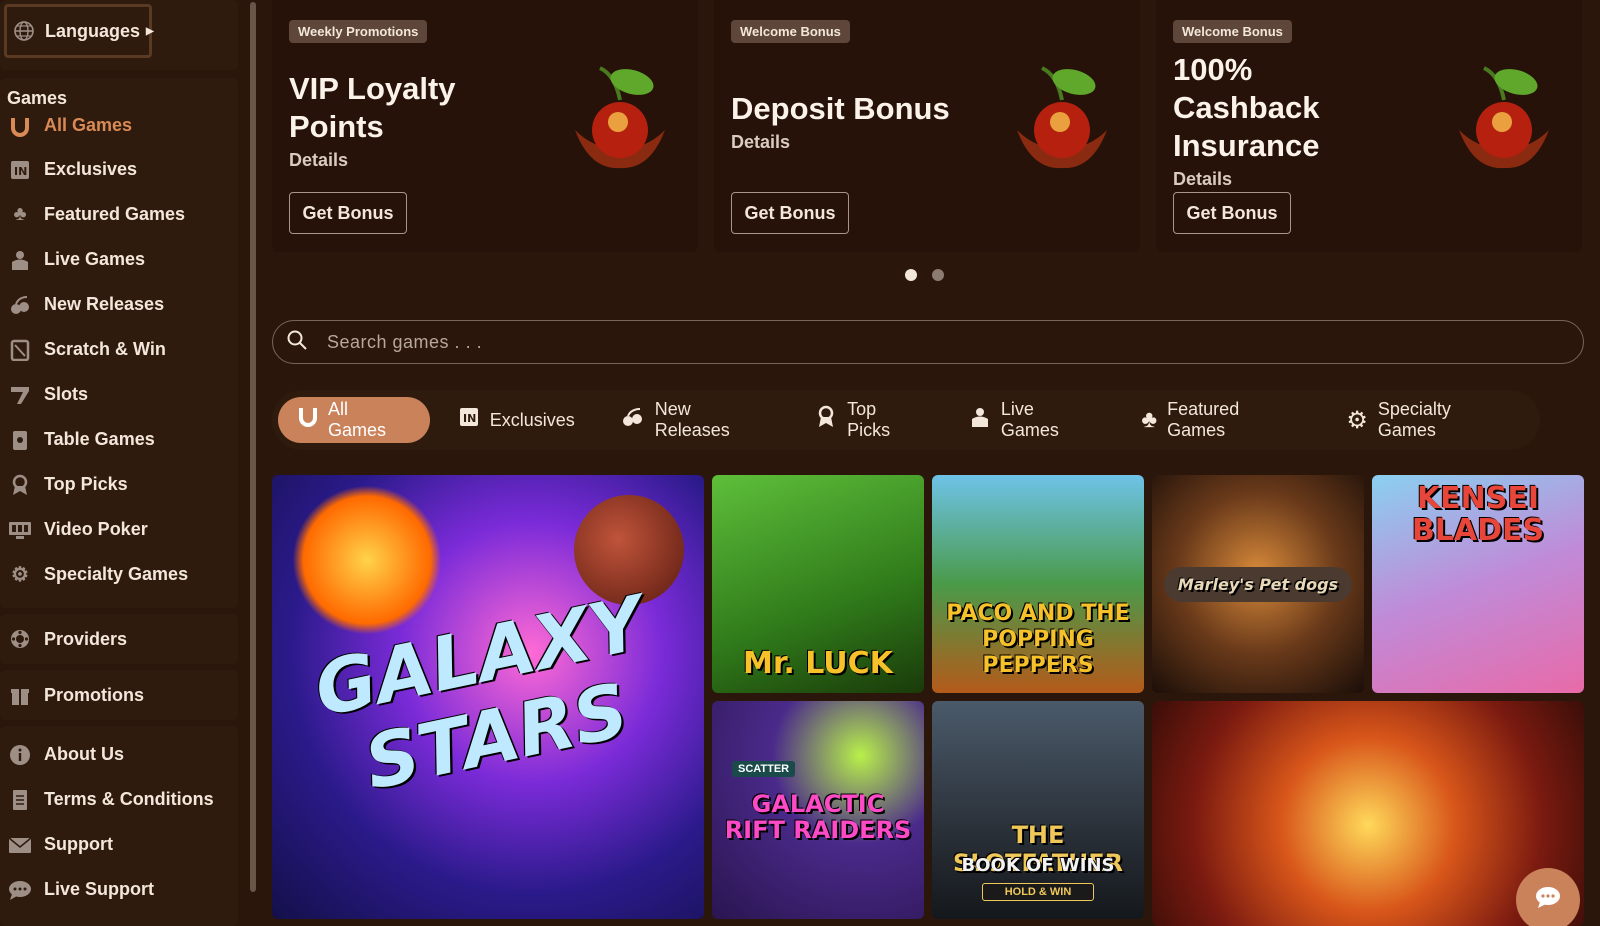  Describe the element at coordinates (1357, 420) in the screenshot. I see `gear-icon: ⚙` at that location.